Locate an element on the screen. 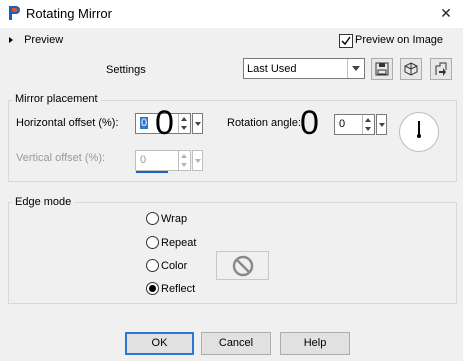  rotation-angle-value: 0 is located at coordinates (342, 124).